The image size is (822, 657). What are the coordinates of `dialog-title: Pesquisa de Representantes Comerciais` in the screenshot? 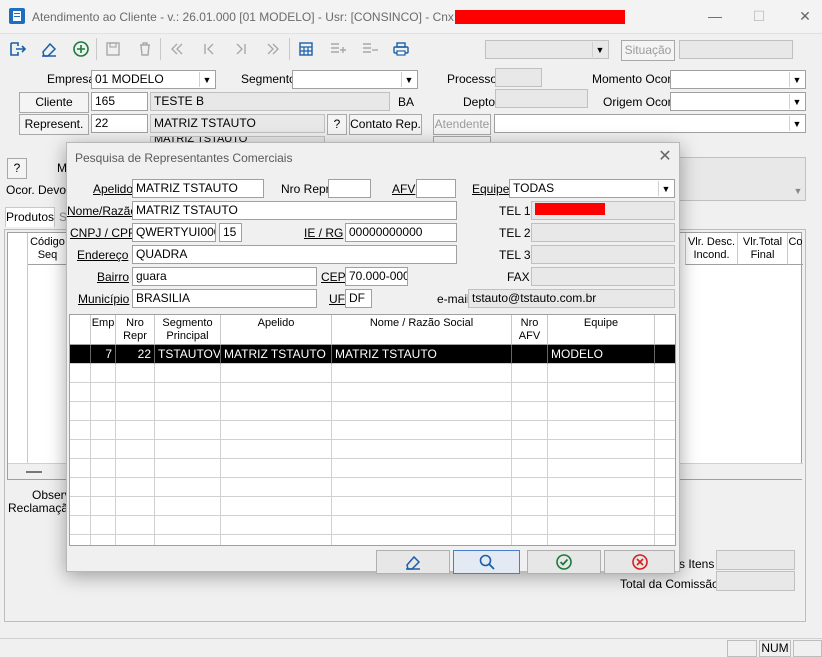 It's located at (184, 158).